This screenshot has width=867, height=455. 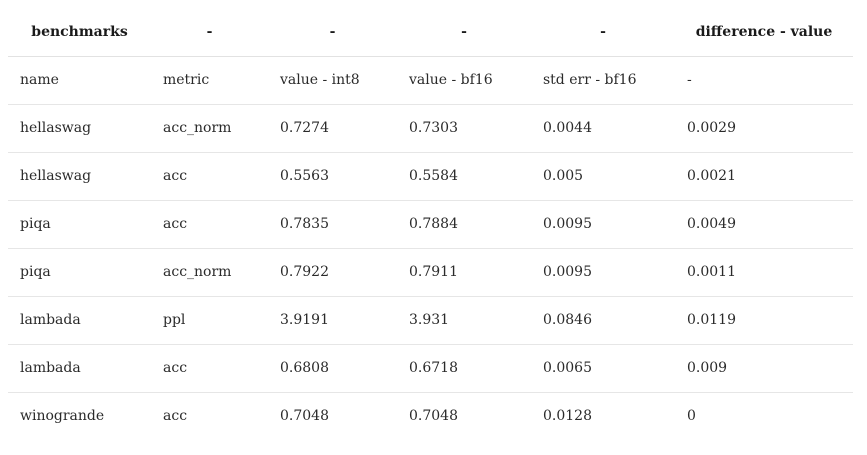 What do you see at coordinates (563, 176) in the screenshot?
I see `table-cell: 0.005` at bounding box center [563, 176].